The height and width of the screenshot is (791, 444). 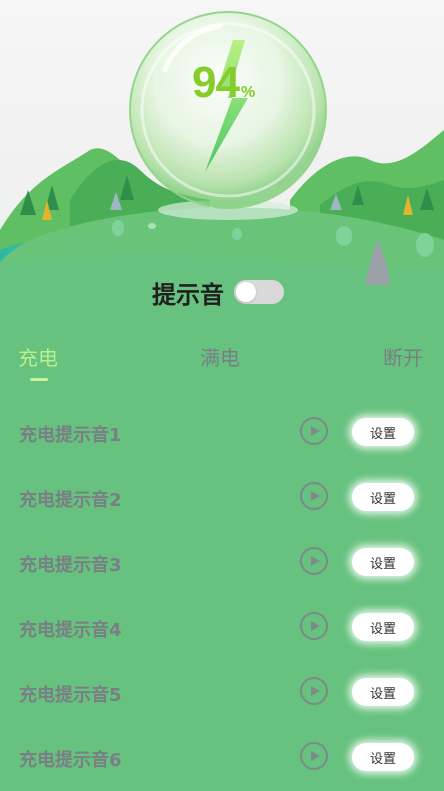 What do you see at coordinates (188, 294) in the screenshot?
I see `sound-label: 提示音` at bounding box center [188, 294].